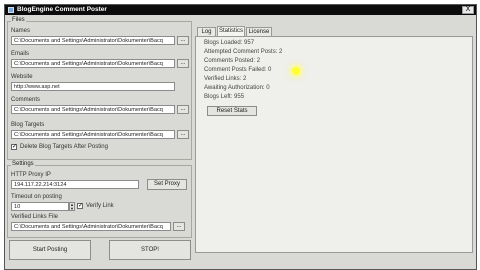 The width and height of the screenshot is (480, 270). What do you see at coordinates (36, 197) in the screenshot?
I see `timeout-label: Timeout on posting` at bounding box center [36, 197].